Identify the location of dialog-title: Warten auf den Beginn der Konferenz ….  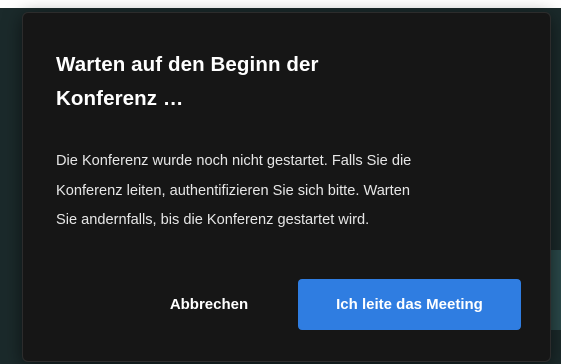
(266, 82).